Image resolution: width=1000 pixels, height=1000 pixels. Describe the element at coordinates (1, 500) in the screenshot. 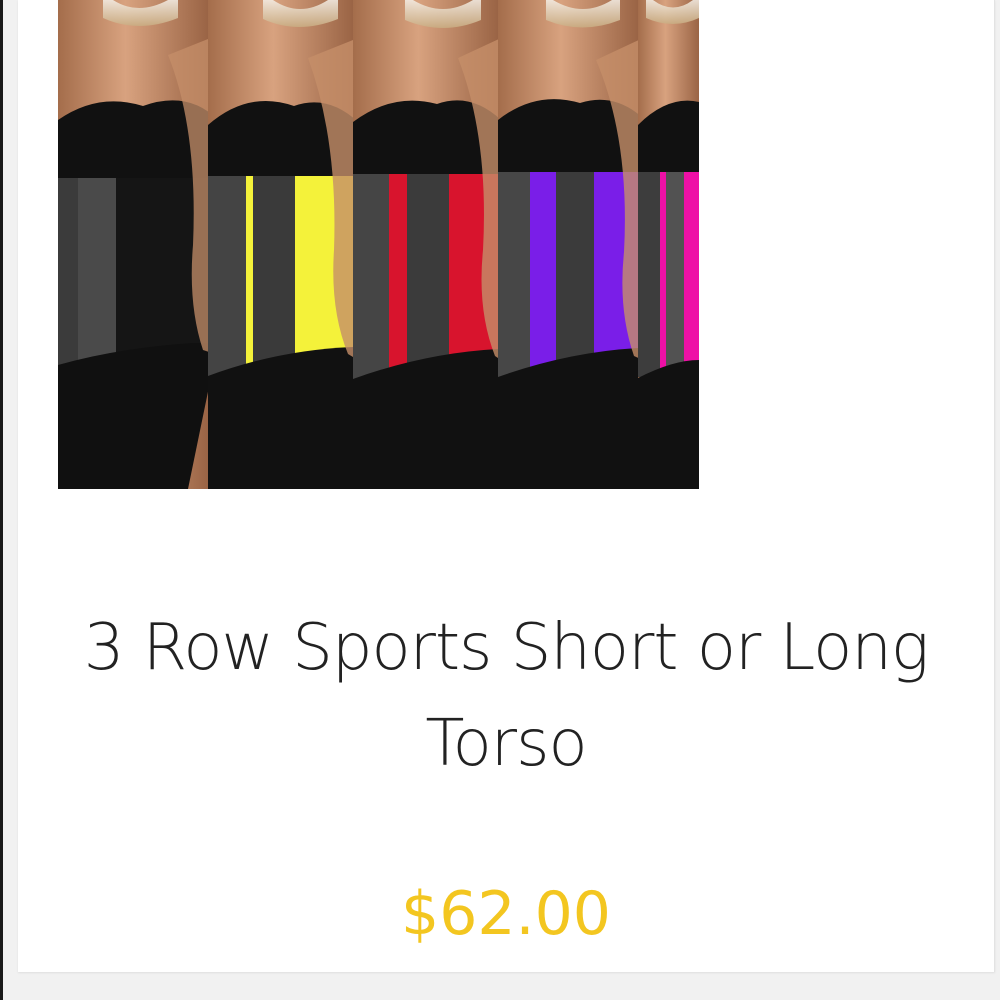

I see `left-edge-divider` at that location.